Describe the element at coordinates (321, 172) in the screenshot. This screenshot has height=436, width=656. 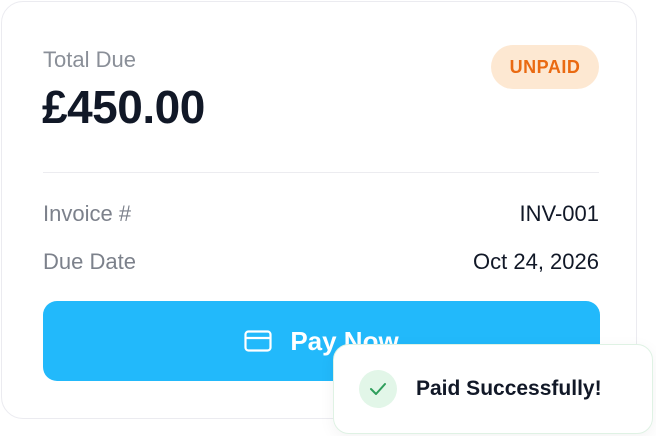
I see `divider` at that location.